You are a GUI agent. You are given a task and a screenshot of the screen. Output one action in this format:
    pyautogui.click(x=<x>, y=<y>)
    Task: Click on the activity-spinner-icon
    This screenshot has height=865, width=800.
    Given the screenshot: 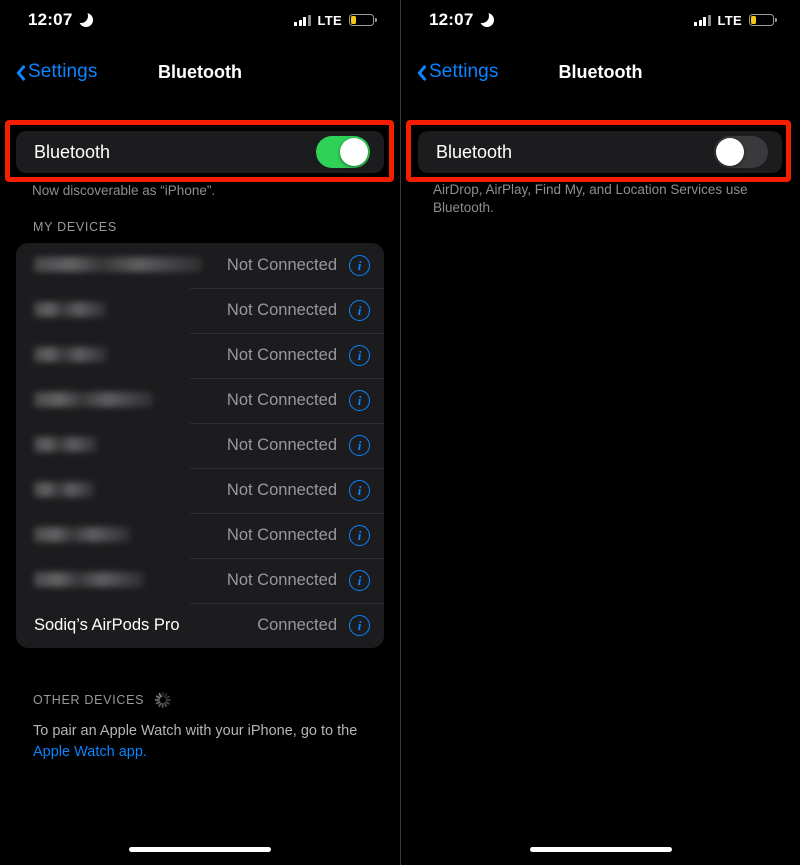 What is the action you would take?
    pyautogui.click(x=162, y=699)
    